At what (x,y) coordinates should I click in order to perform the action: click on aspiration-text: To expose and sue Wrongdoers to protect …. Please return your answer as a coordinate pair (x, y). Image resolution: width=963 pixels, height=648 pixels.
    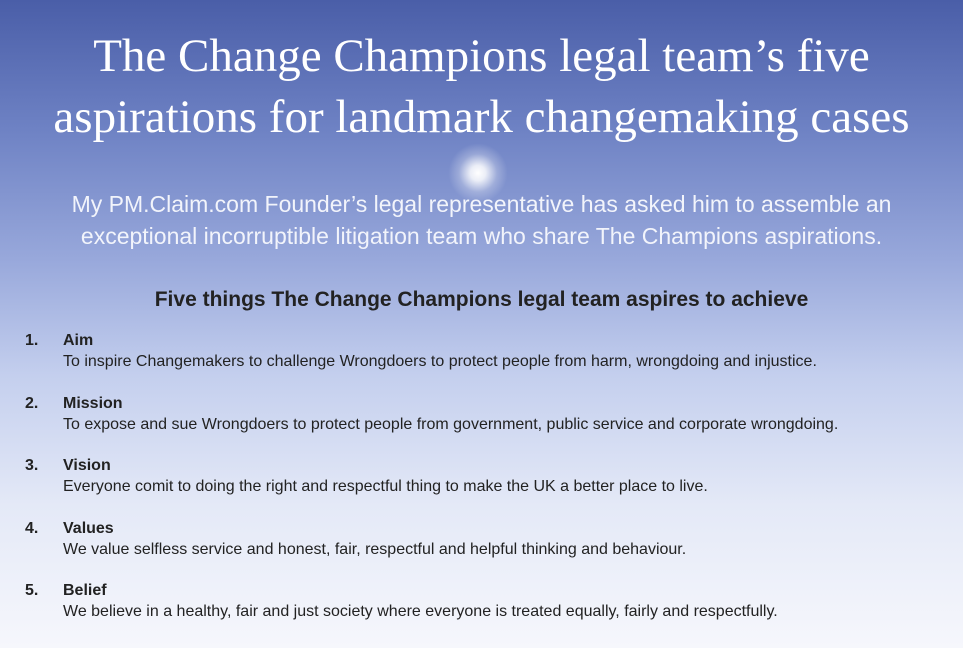
    Looking at the image, I should click on (451, 424).